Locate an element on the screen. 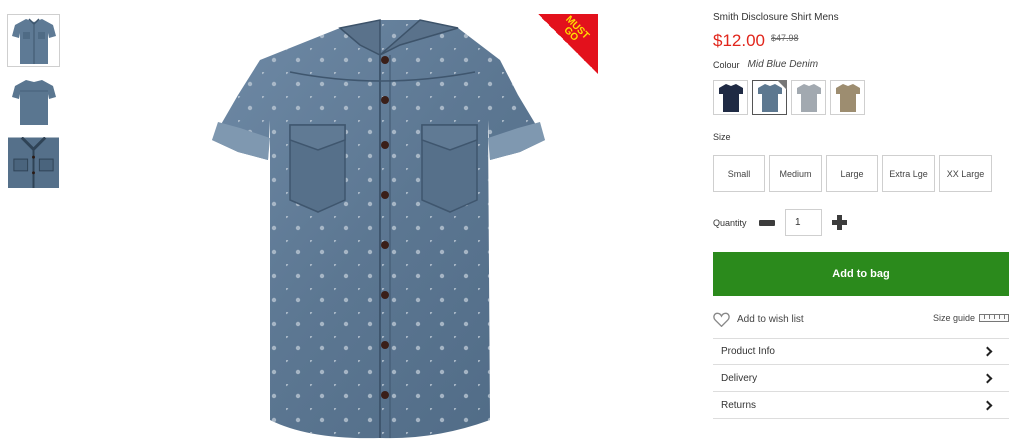 This screenshot has height=445, width=1012. shirt-back-thumb-image is located at coordinates (33, 102).